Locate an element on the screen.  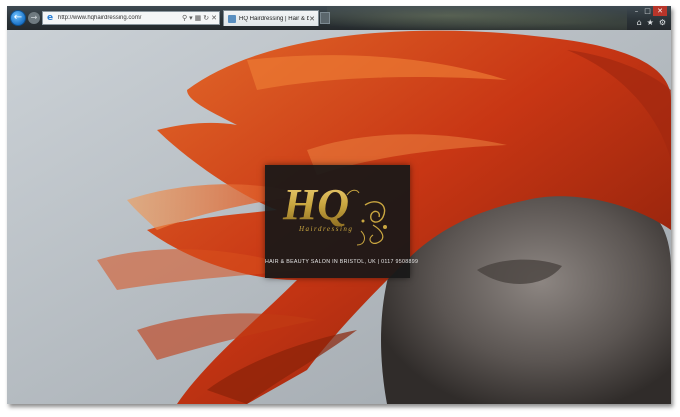
favicon-icon is located at coordinates (232, 18).